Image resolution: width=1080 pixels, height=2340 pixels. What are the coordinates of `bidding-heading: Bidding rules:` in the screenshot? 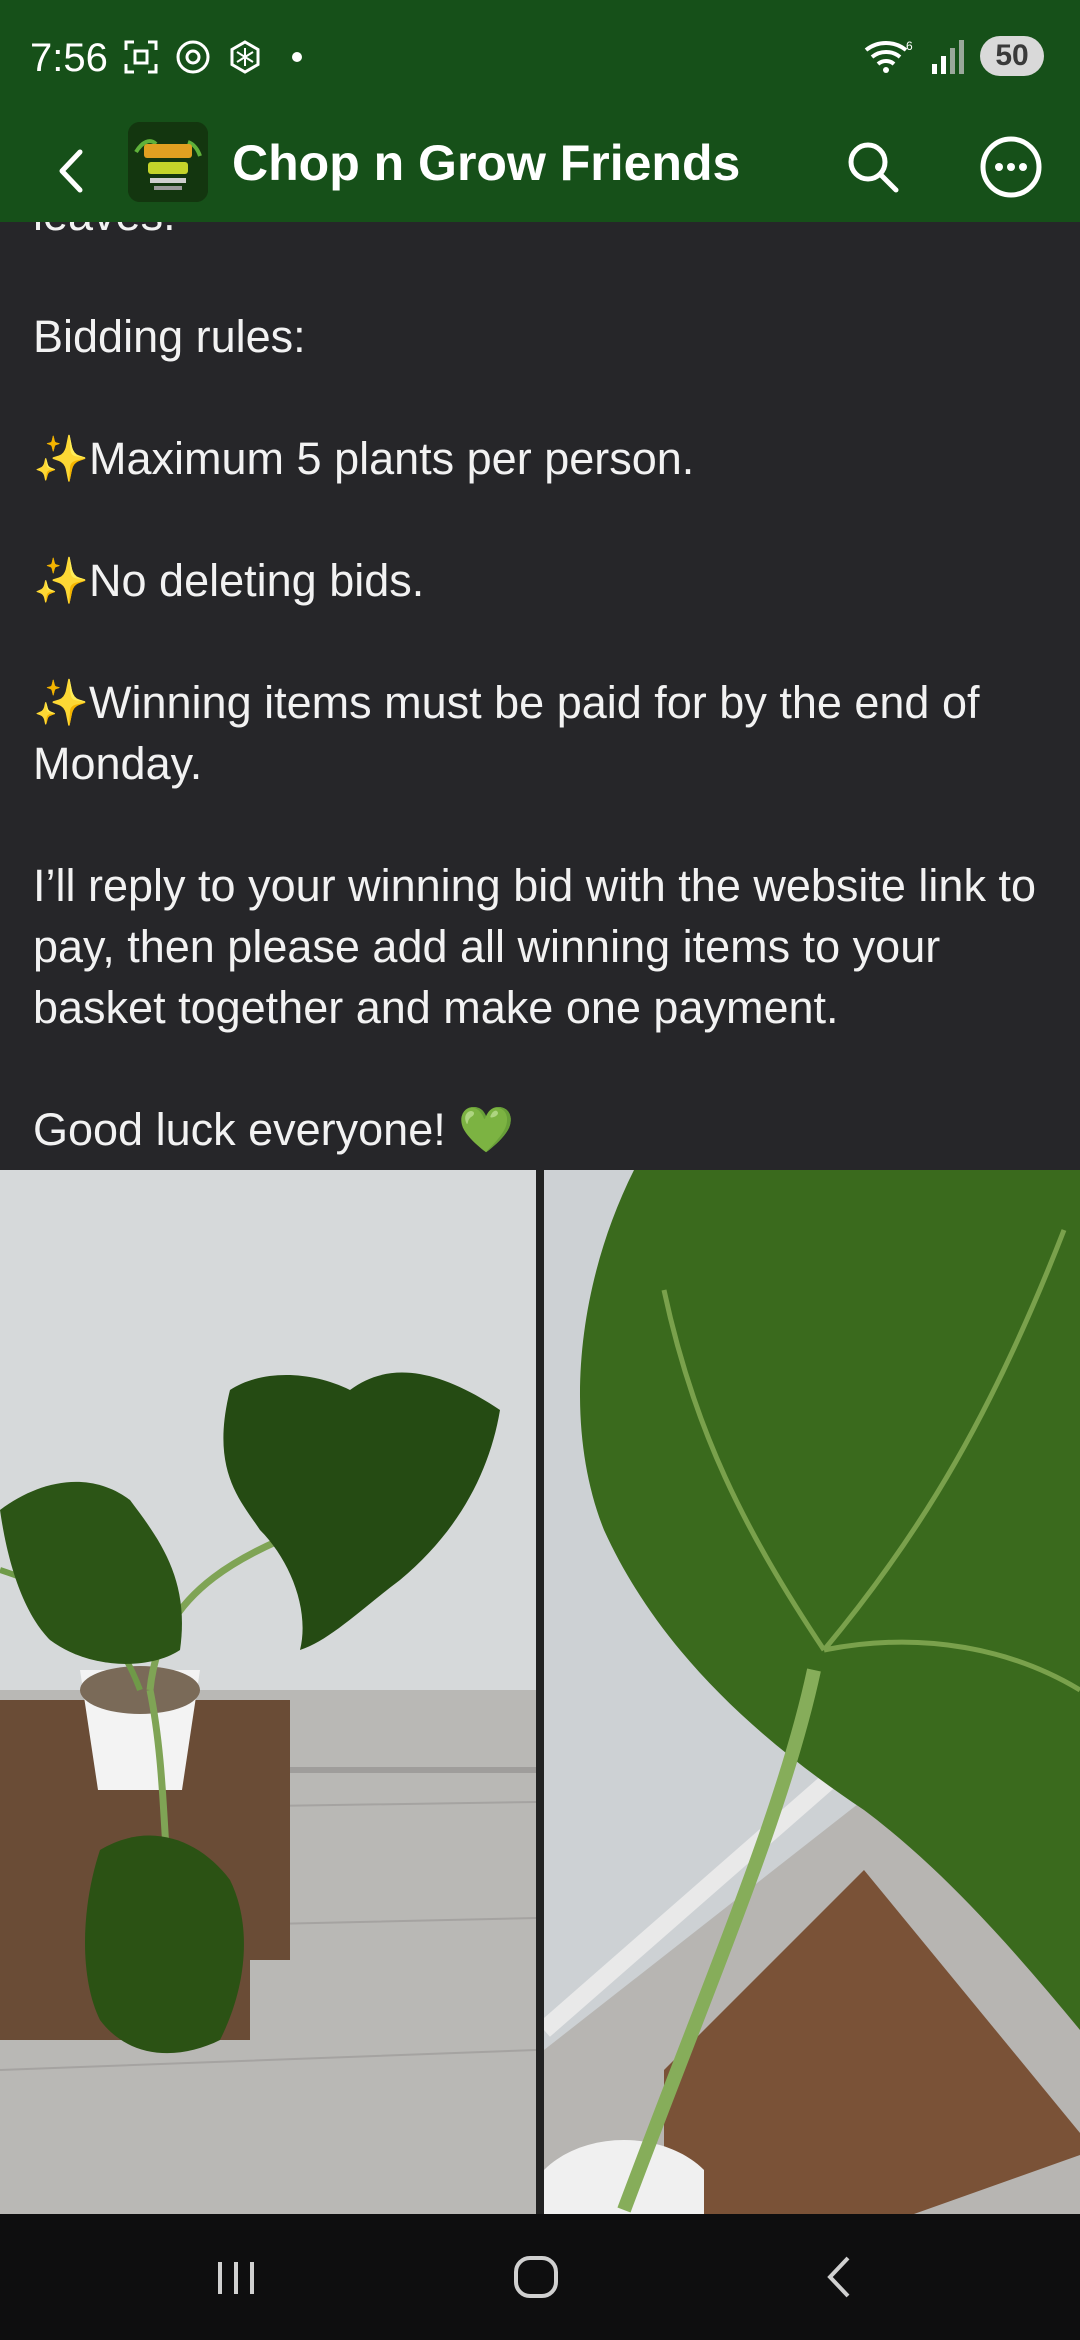 It's located at (169, 336).